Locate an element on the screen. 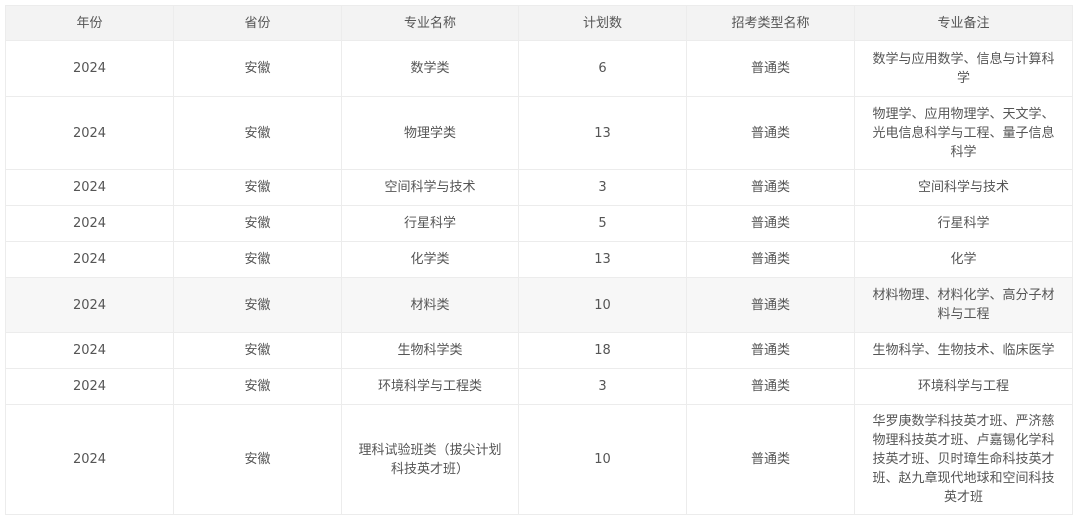  cell-note: 环境科学与工程 is located at coordinates (963, 386).